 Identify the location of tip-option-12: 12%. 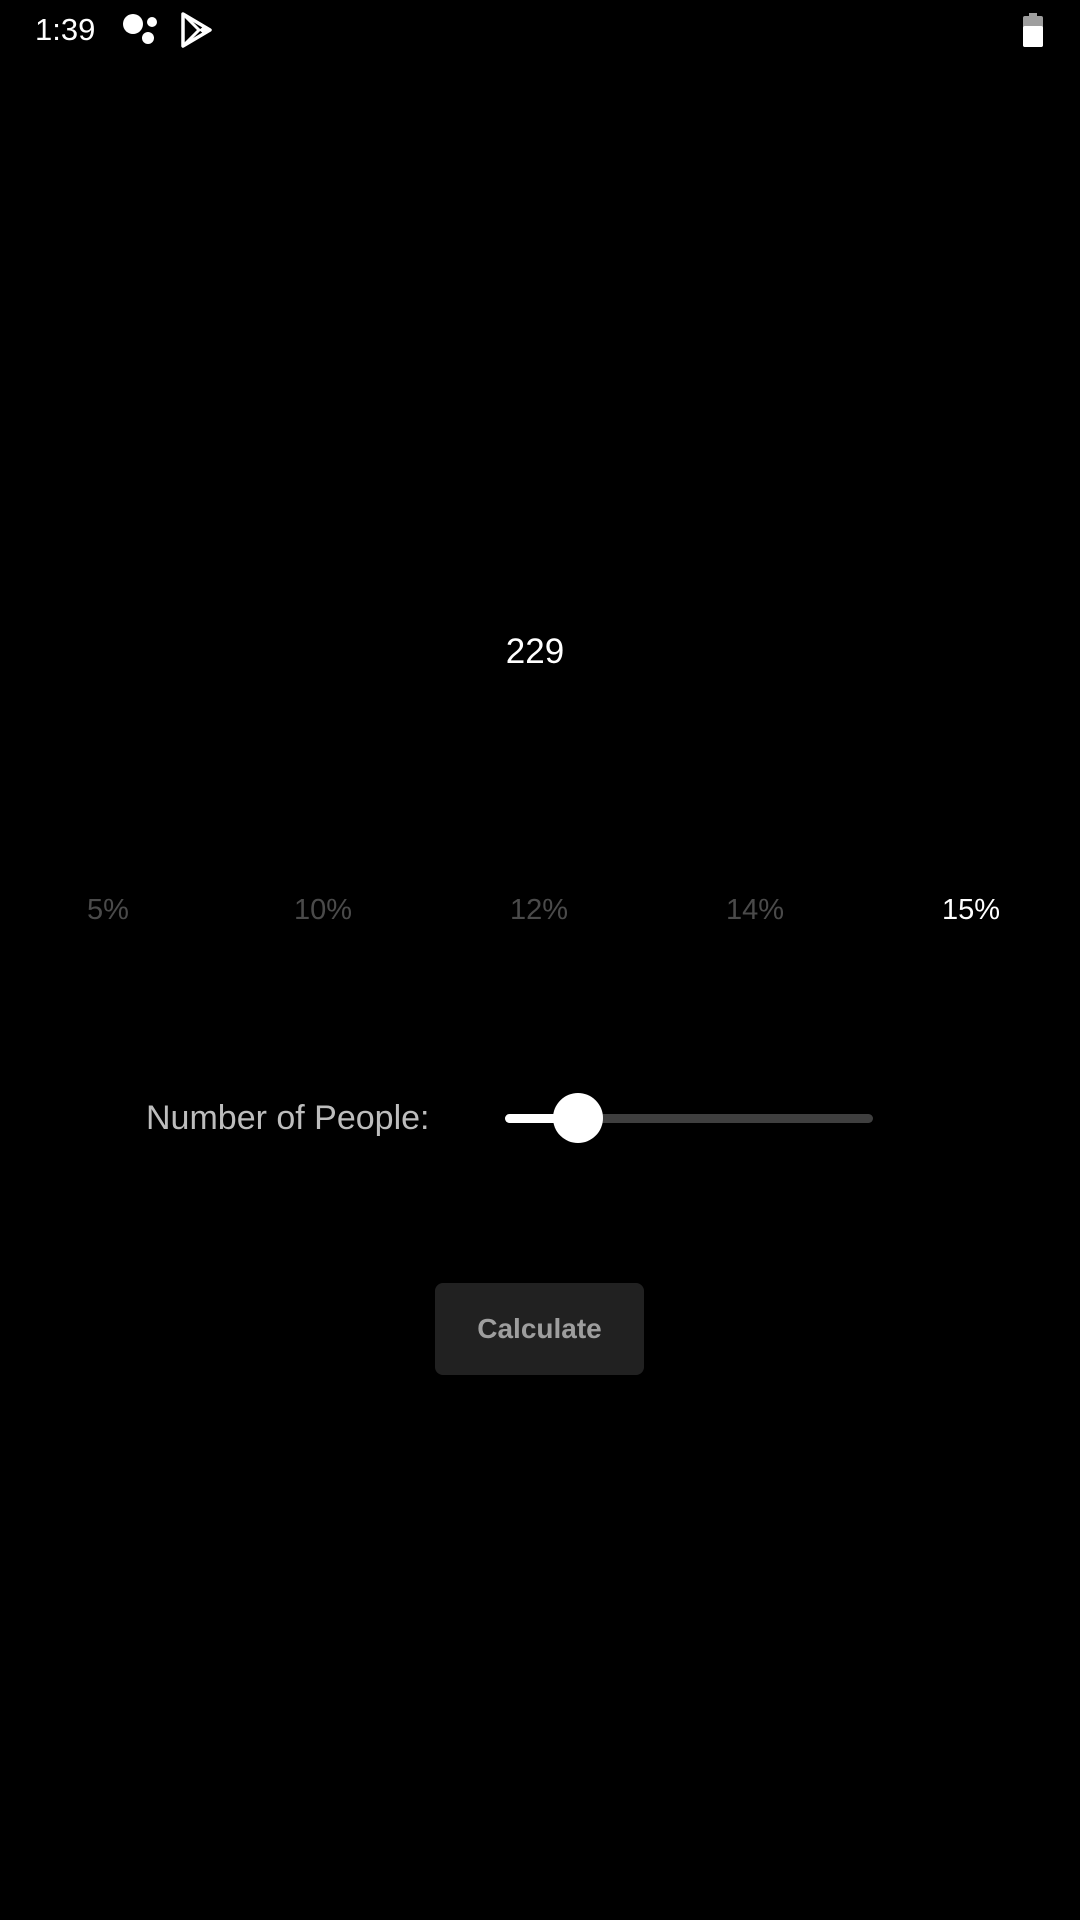
(539, 910).